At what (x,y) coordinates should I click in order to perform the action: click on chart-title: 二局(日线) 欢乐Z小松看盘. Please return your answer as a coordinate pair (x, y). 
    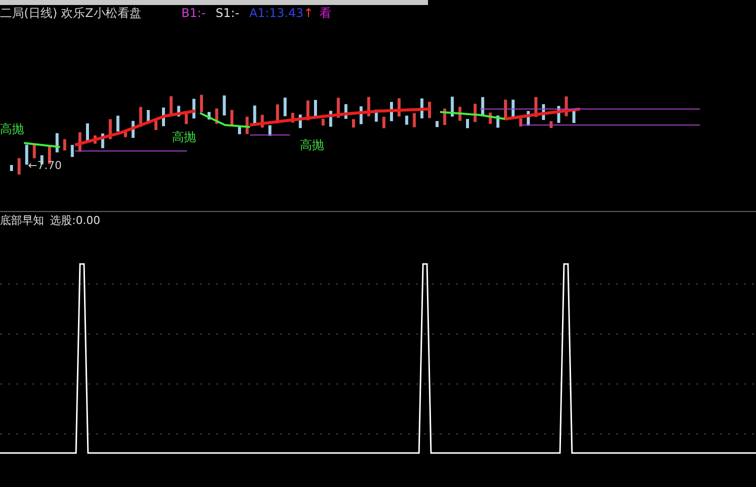
    Looking at the image, I should click on (71, 13).